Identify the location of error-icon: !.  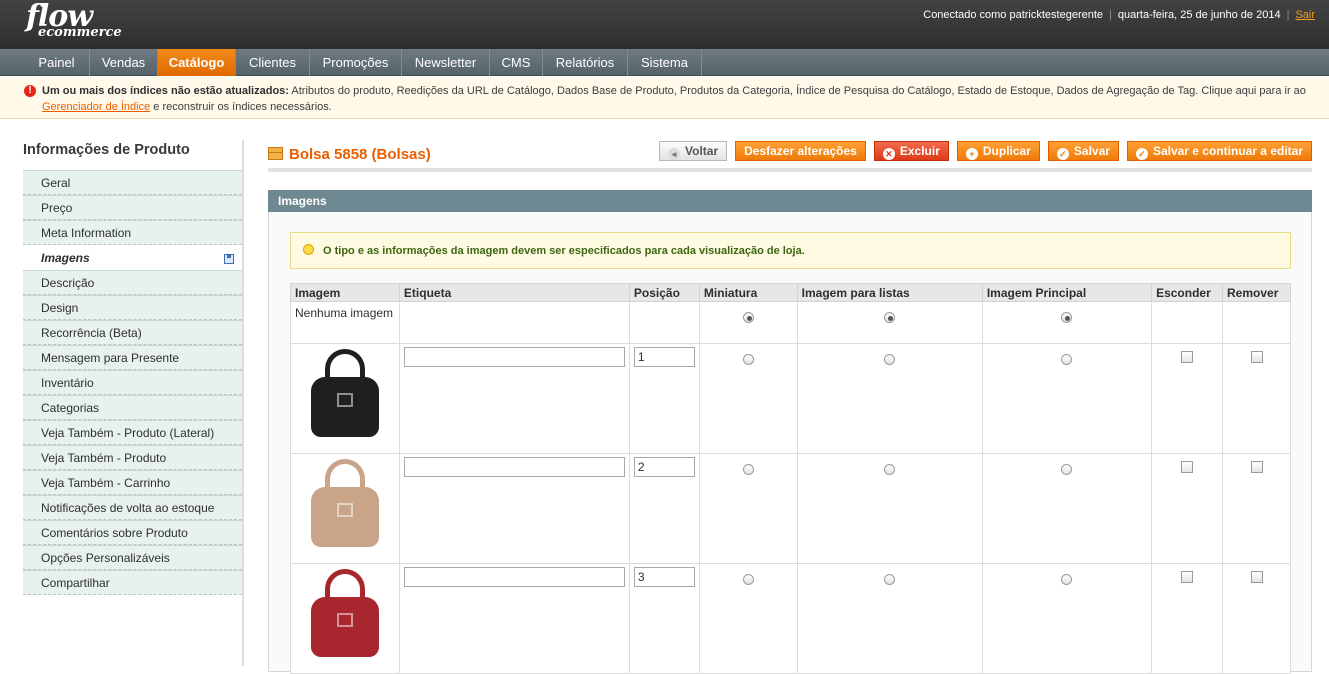
(30, 91).